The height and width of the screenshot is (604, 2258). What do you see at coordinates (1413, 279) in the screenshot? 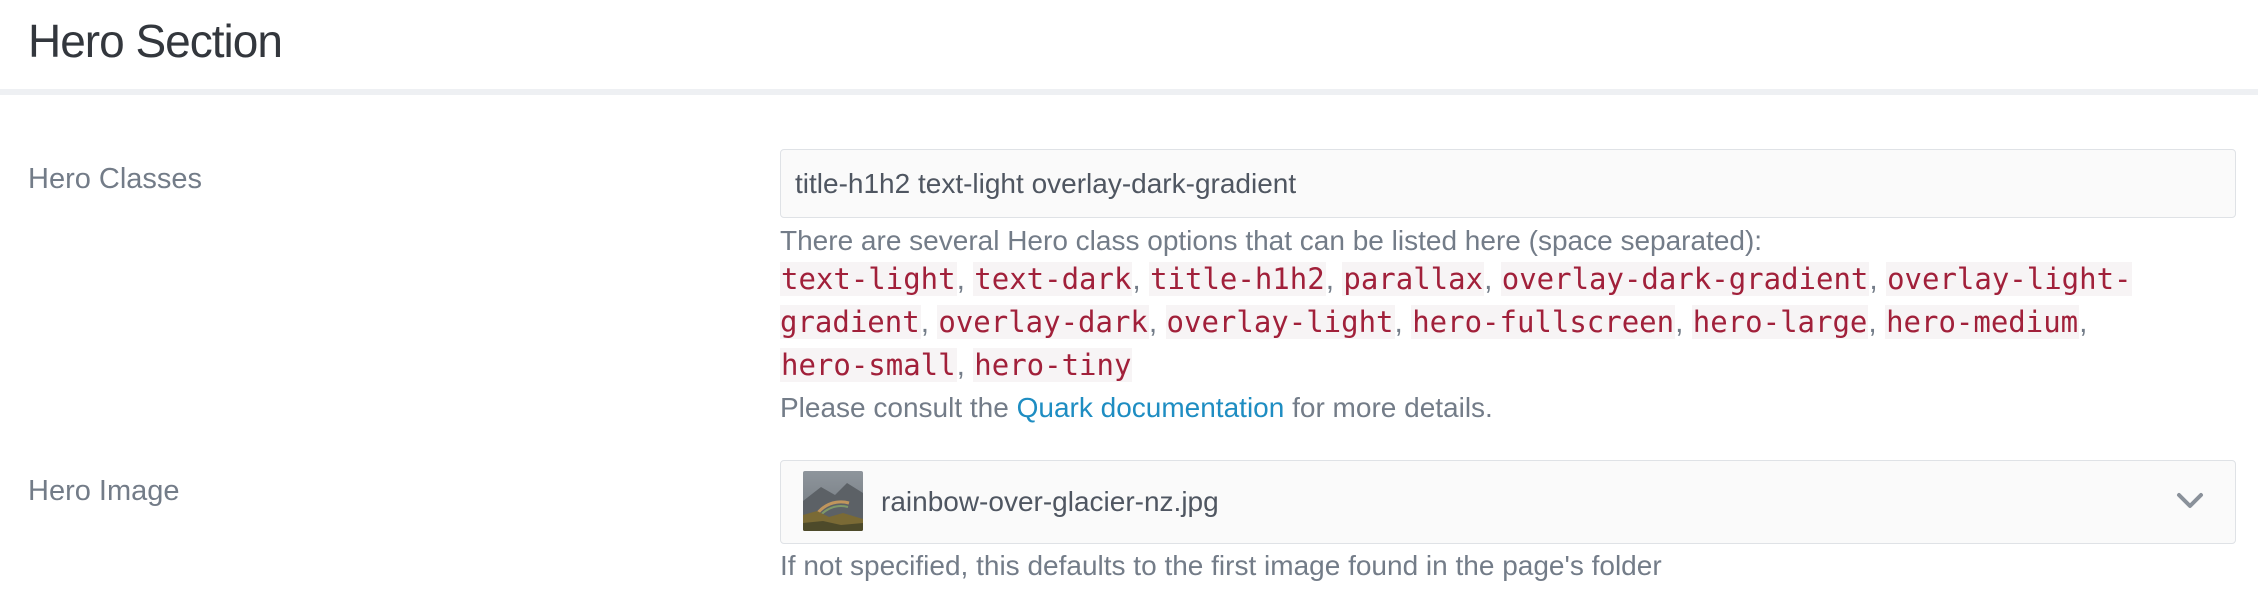
I see `class-option-code: parallax` at bounding box center [1413, 279].